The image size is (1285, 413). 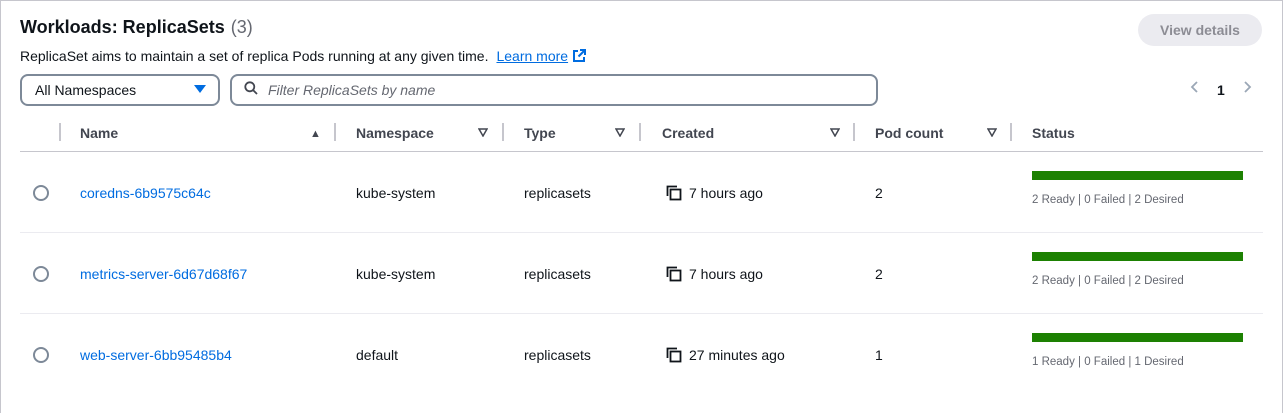 I want to click on page-title: Workloads: ReplicaSets, so click(x=122, y=27).